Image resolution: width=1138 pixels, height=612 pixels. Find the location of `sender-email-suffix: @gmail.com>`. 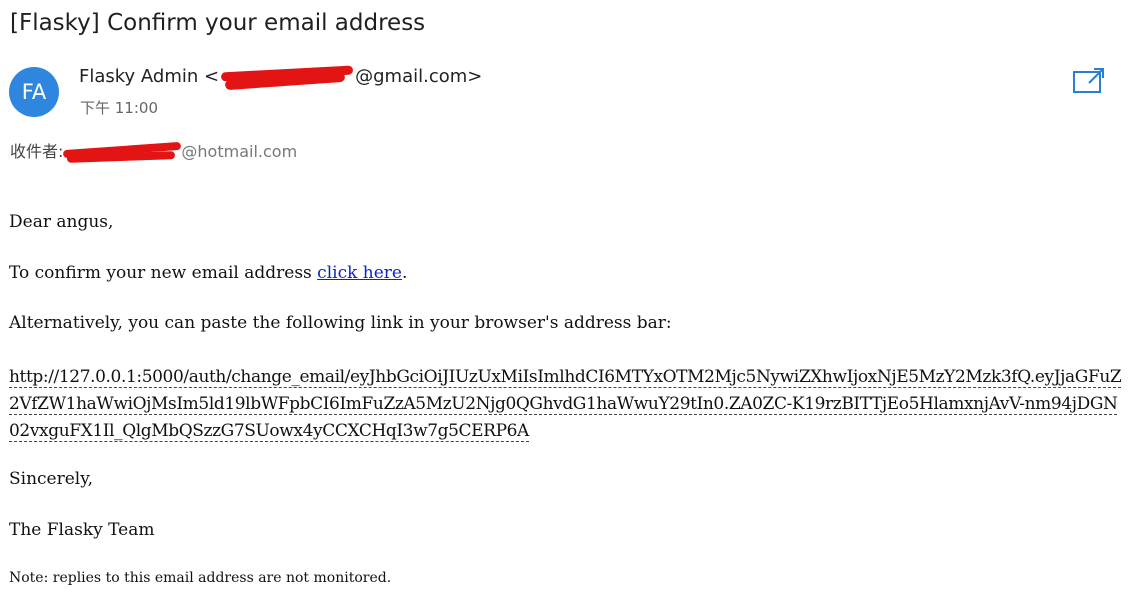

sender-email-suffix: @gmail.com> is located at coordinates (419, 76).